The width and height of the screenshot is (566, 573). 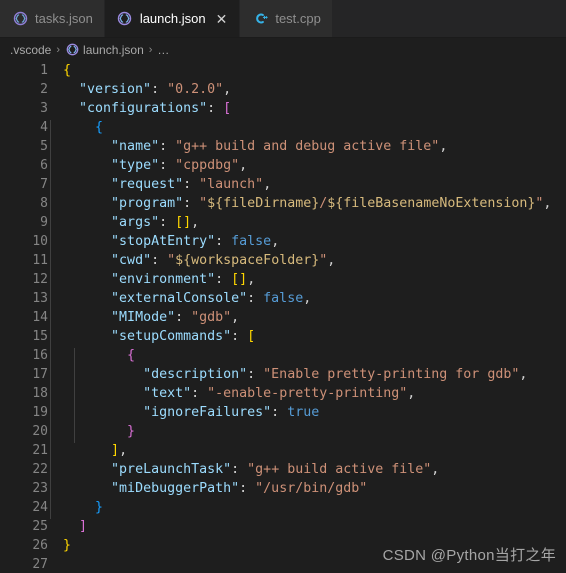 I want to click on code-line: 9 "args": [],, so click(x=283, y=223).